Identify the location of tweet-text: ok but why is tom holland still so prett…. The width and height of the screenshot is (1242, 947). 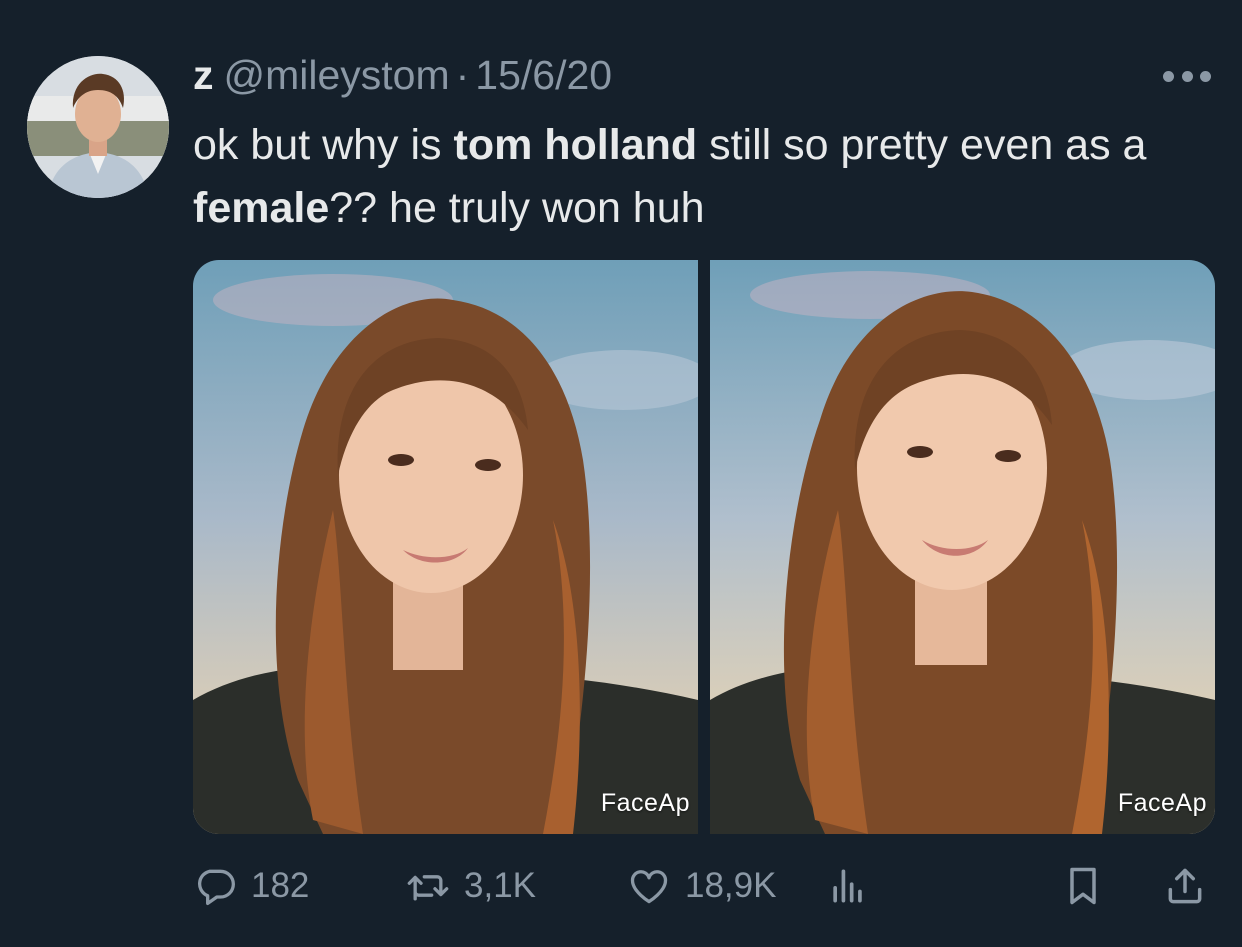
(710, 177).